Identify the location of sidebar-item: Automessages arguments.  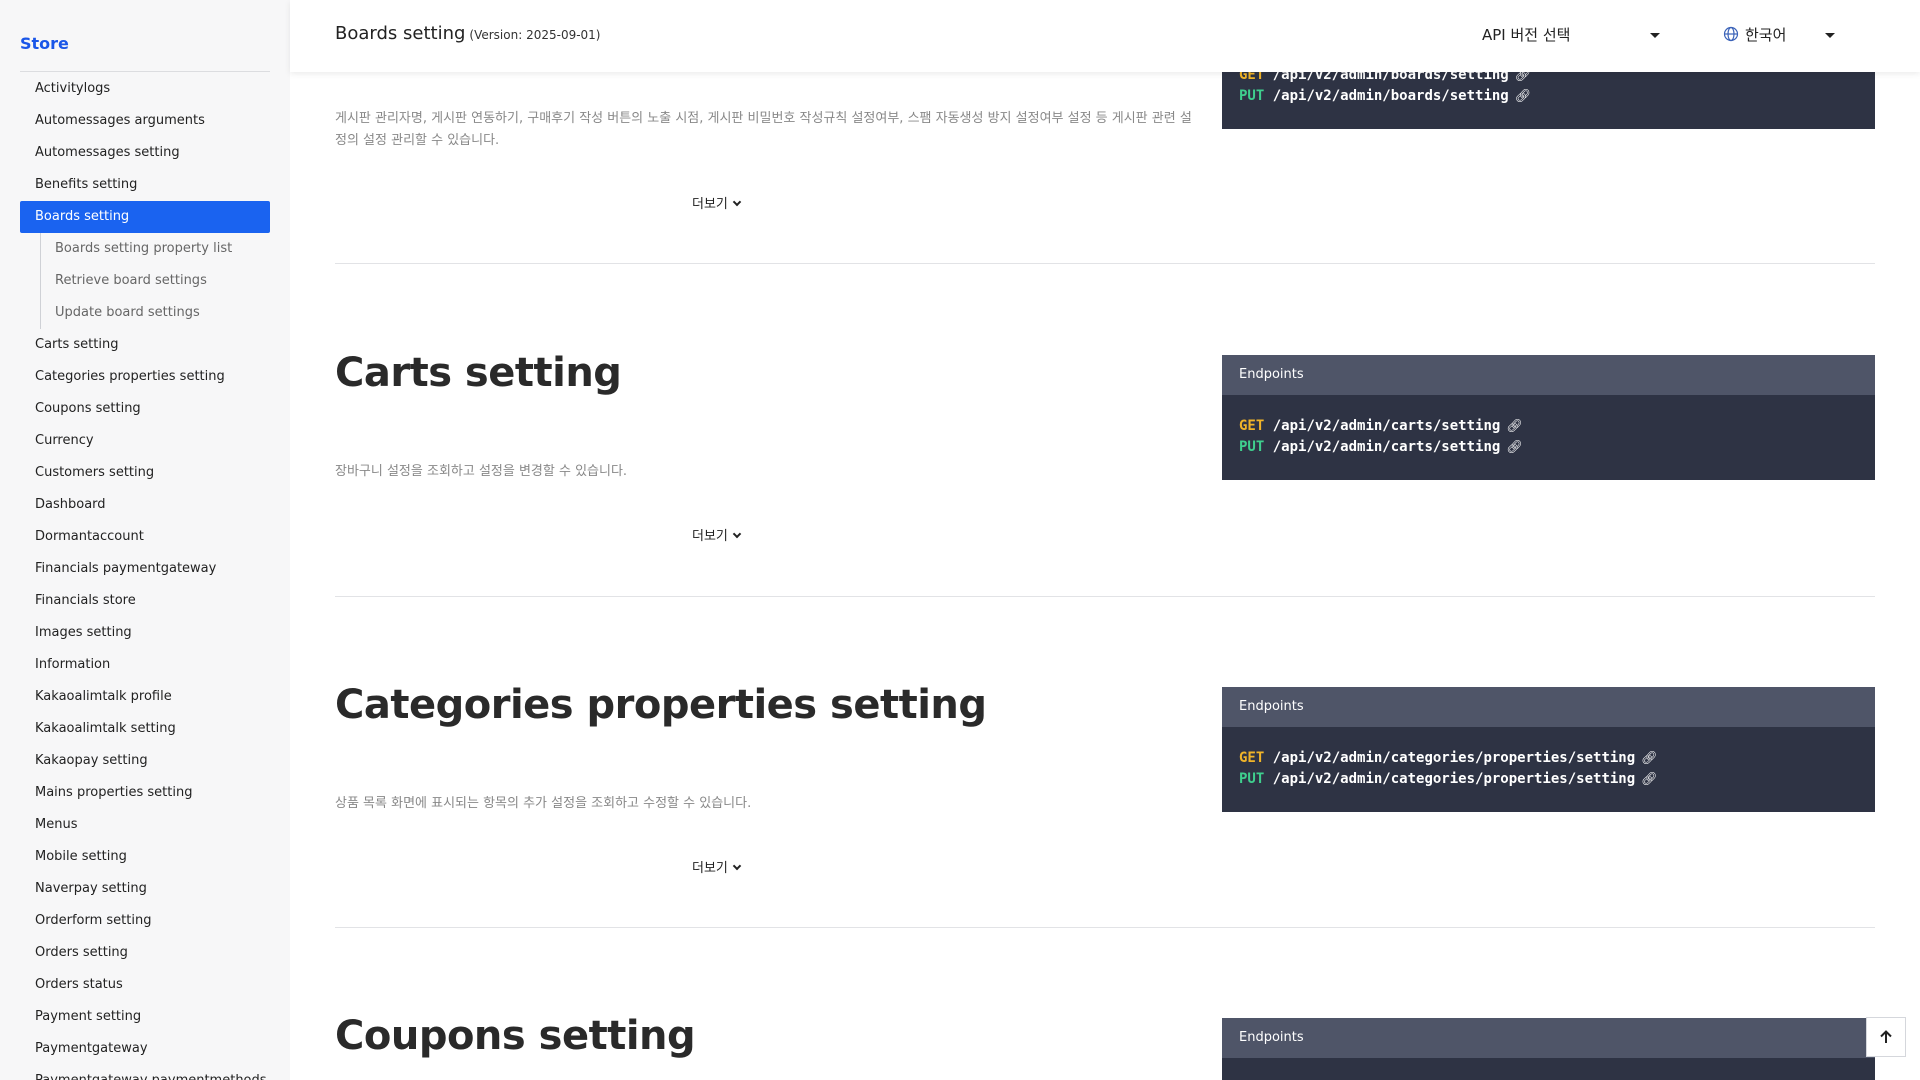
(145, 121).